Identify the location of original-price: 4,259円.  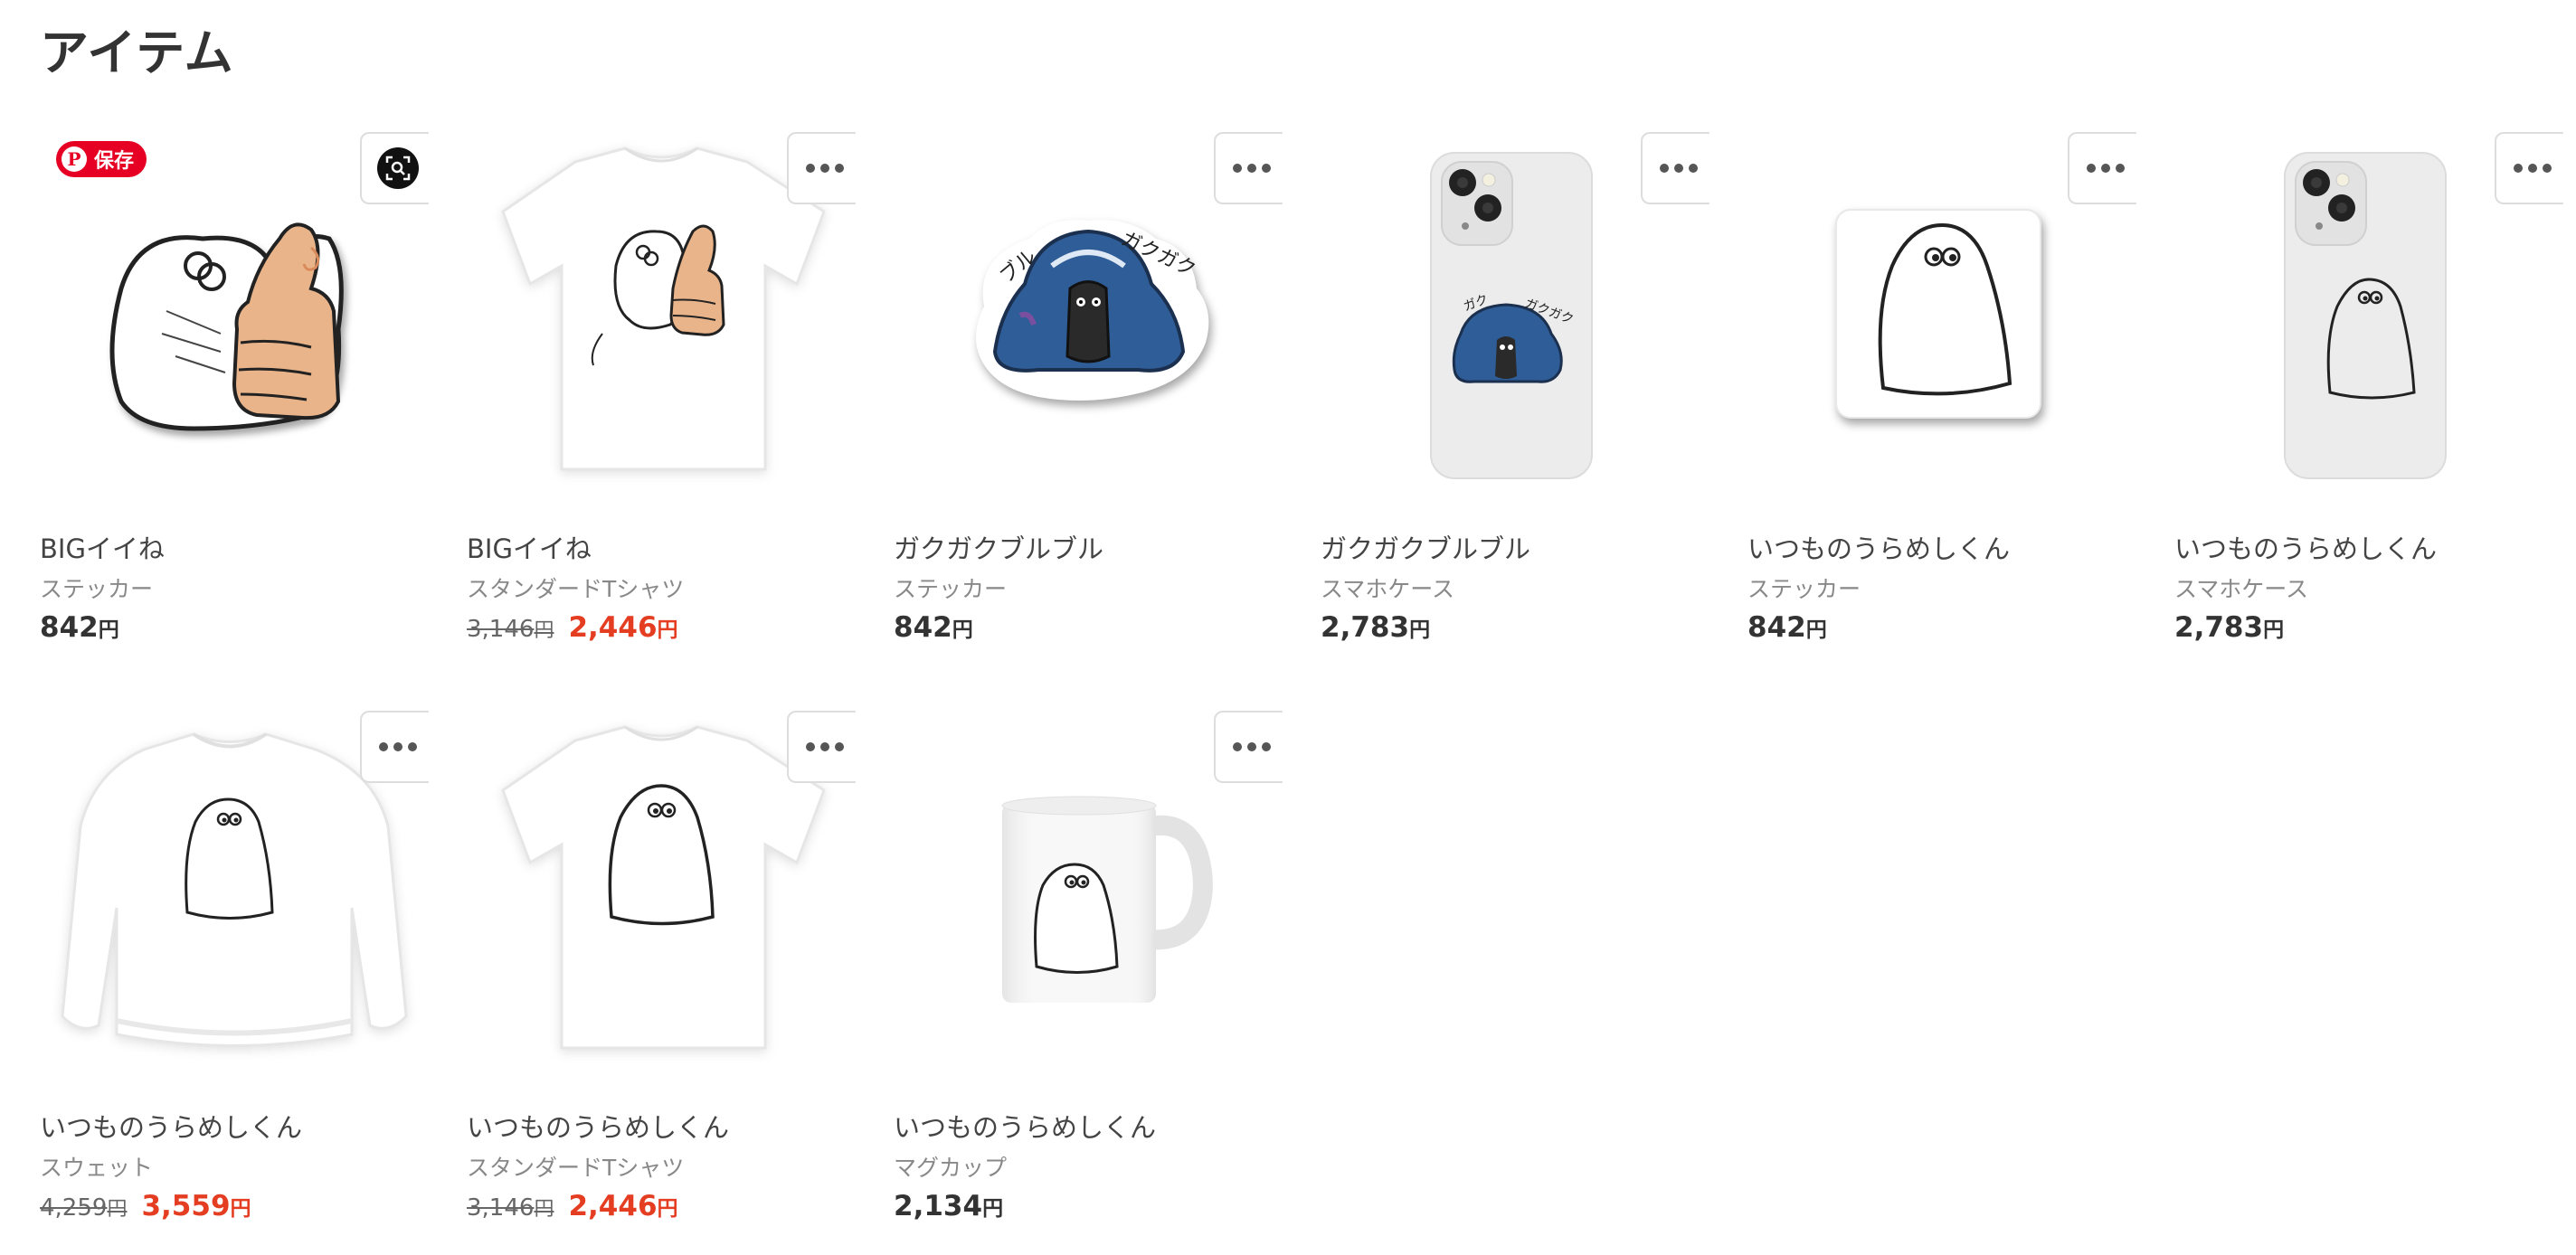
(84, 1208).